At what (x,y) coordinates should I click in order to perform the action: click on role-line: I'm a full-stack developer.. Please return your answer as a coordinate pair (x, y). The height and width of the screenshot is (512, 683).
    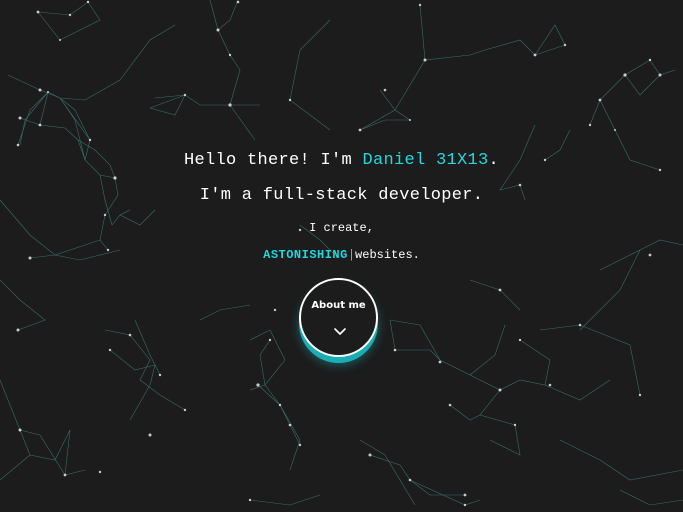
    Looking at the image, I should click on (341, 195).